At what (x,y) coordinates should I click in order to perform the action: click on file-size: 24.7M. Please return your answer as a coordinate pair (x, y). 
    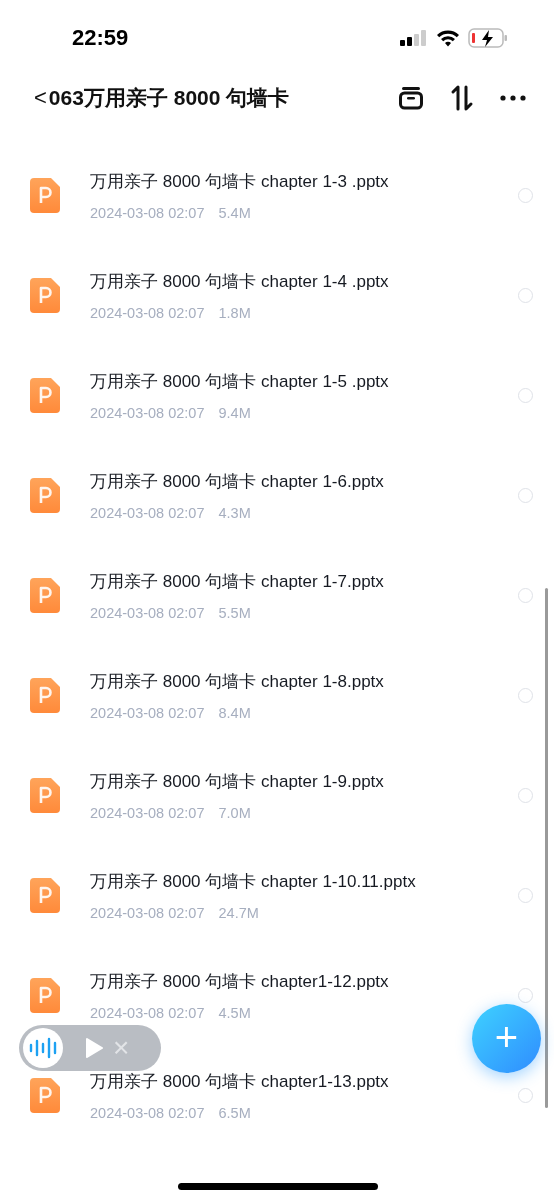
    Looking at the image, I should click on (238, 912).